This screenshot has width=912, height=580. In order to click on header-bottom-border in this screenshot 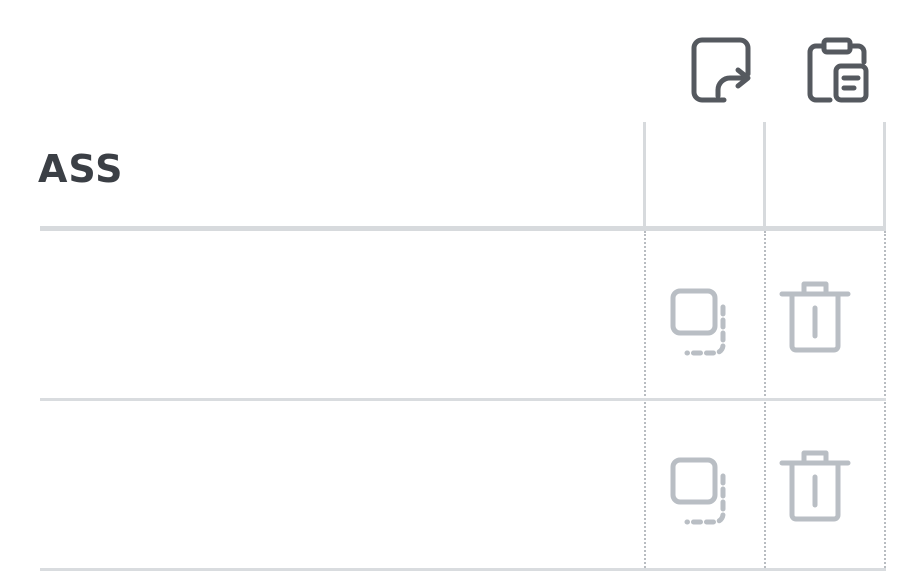, I will do `click(463, 228)`.